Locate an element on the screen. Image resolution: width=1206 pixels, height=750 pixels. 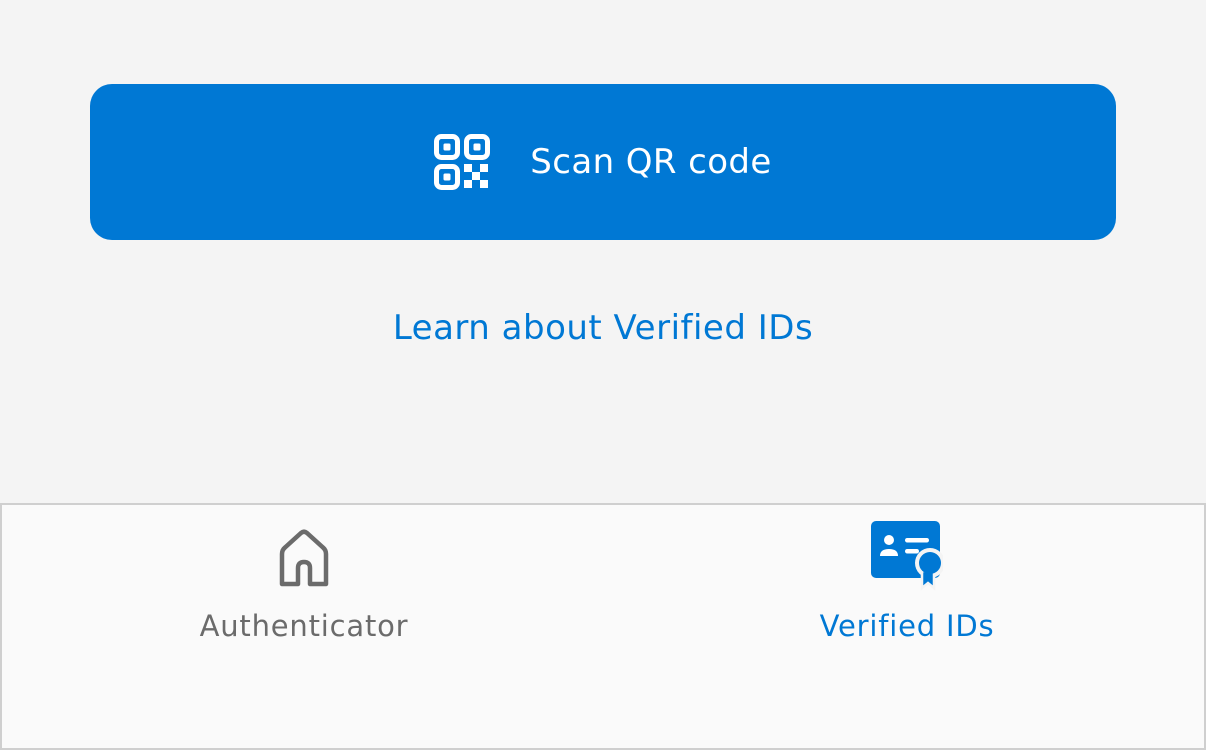
tab-verified-ids-label: Verified IDs is located at coordinates (907, 626).